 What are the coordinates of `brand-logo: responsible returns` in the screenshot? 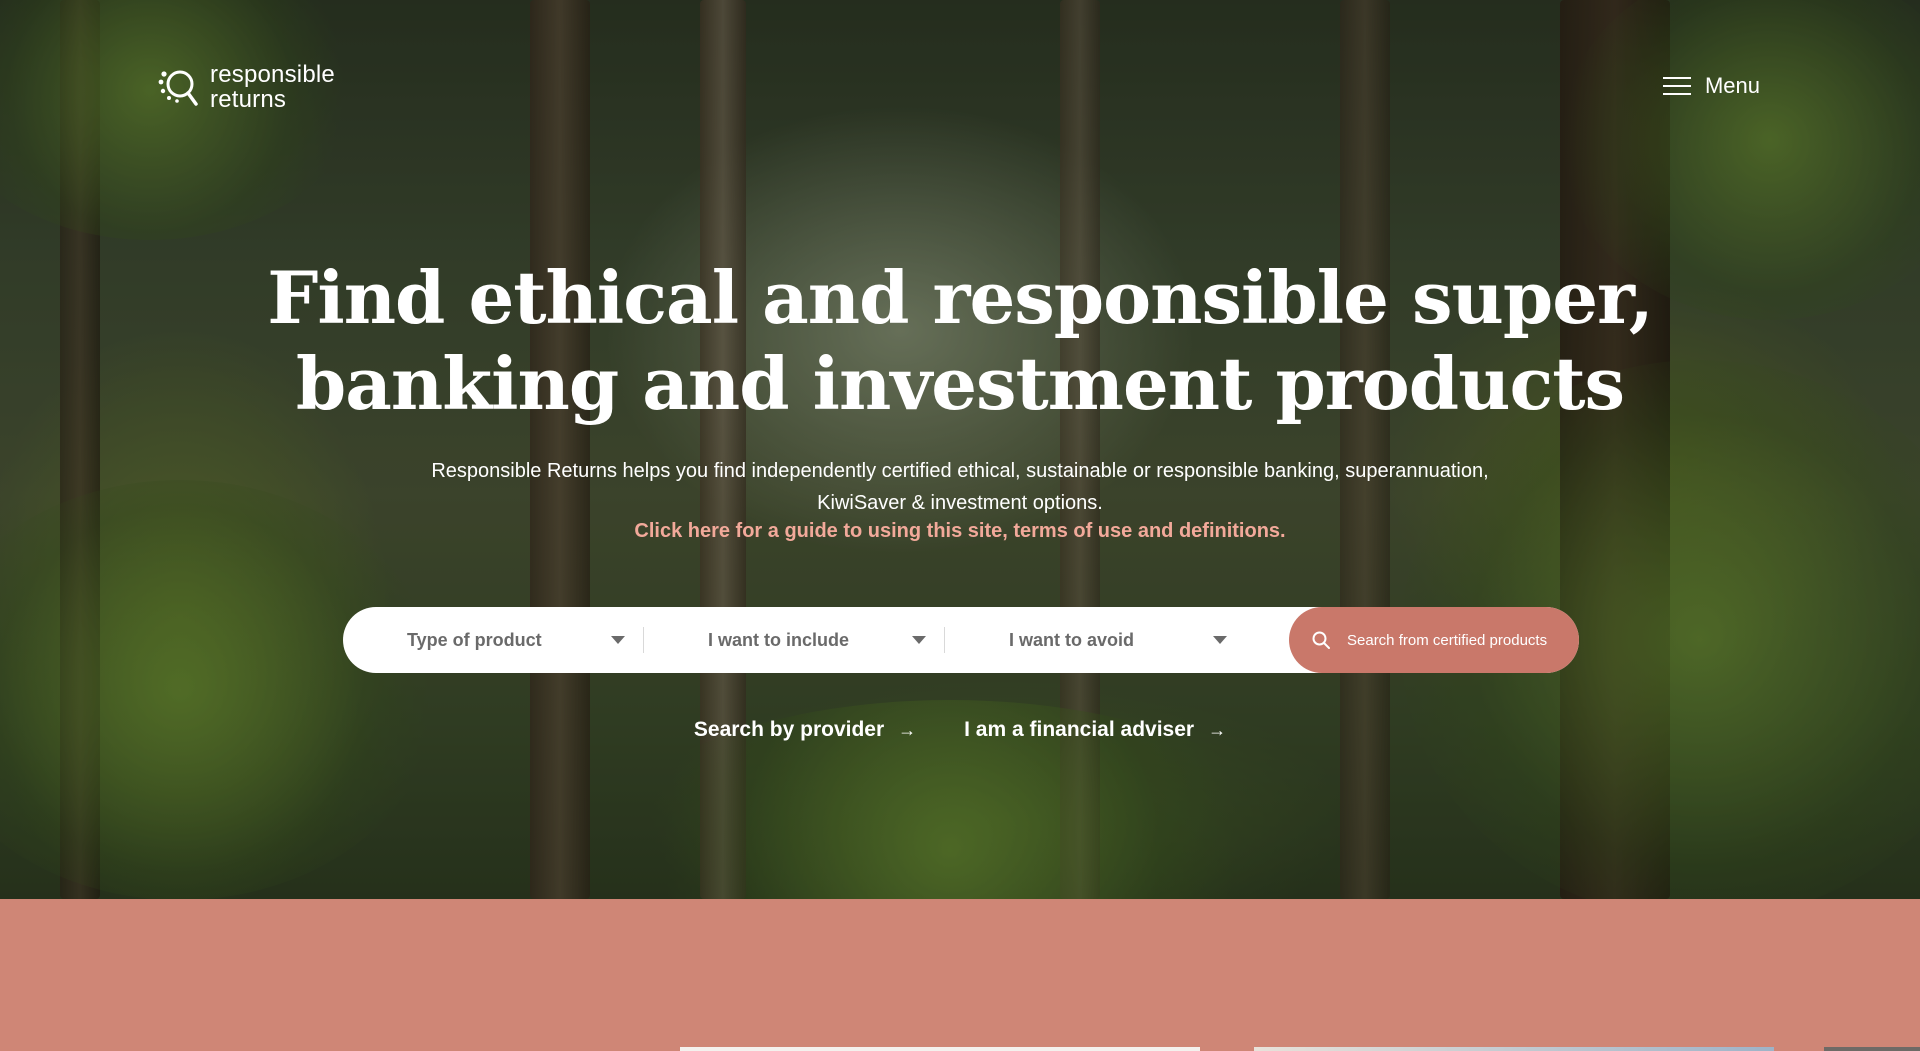 It's located at (246, 87).